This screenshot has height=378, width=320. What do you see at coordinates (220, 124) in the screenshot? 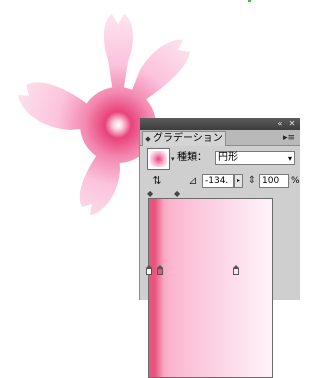
I see `panel-title-bar: « ✕` at bounding box center [220, 124].